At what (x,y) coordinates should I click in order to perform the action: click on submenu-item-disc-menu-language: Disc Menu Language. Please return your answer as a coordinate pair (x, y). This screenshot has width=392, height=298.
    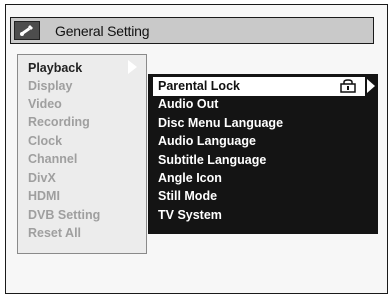
    Looking at the image, I should click on (220, 123).